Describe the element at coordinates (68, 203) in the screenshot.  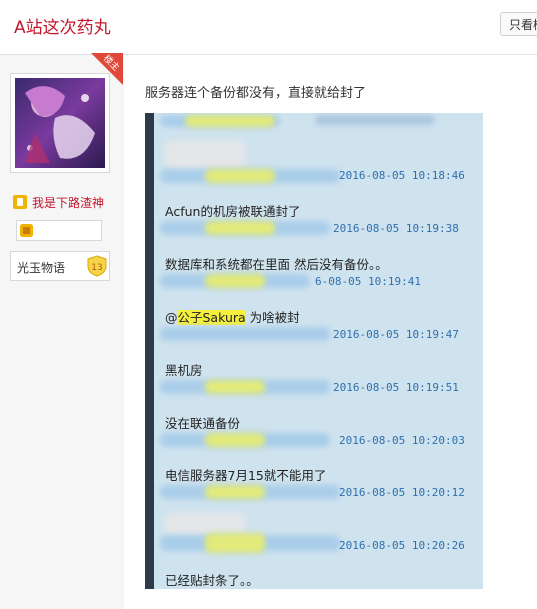
I see `username: 我是下路渣神` at that location.